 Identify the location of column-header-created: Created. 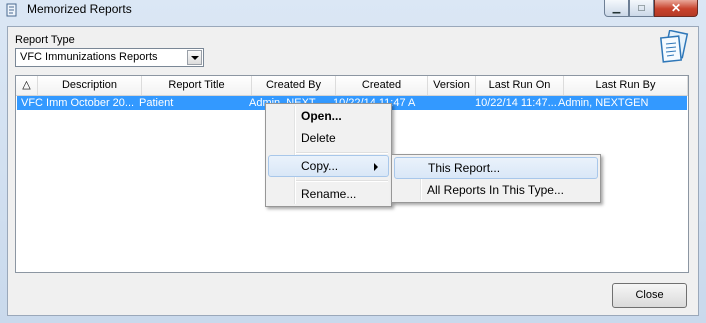
(382, 85).